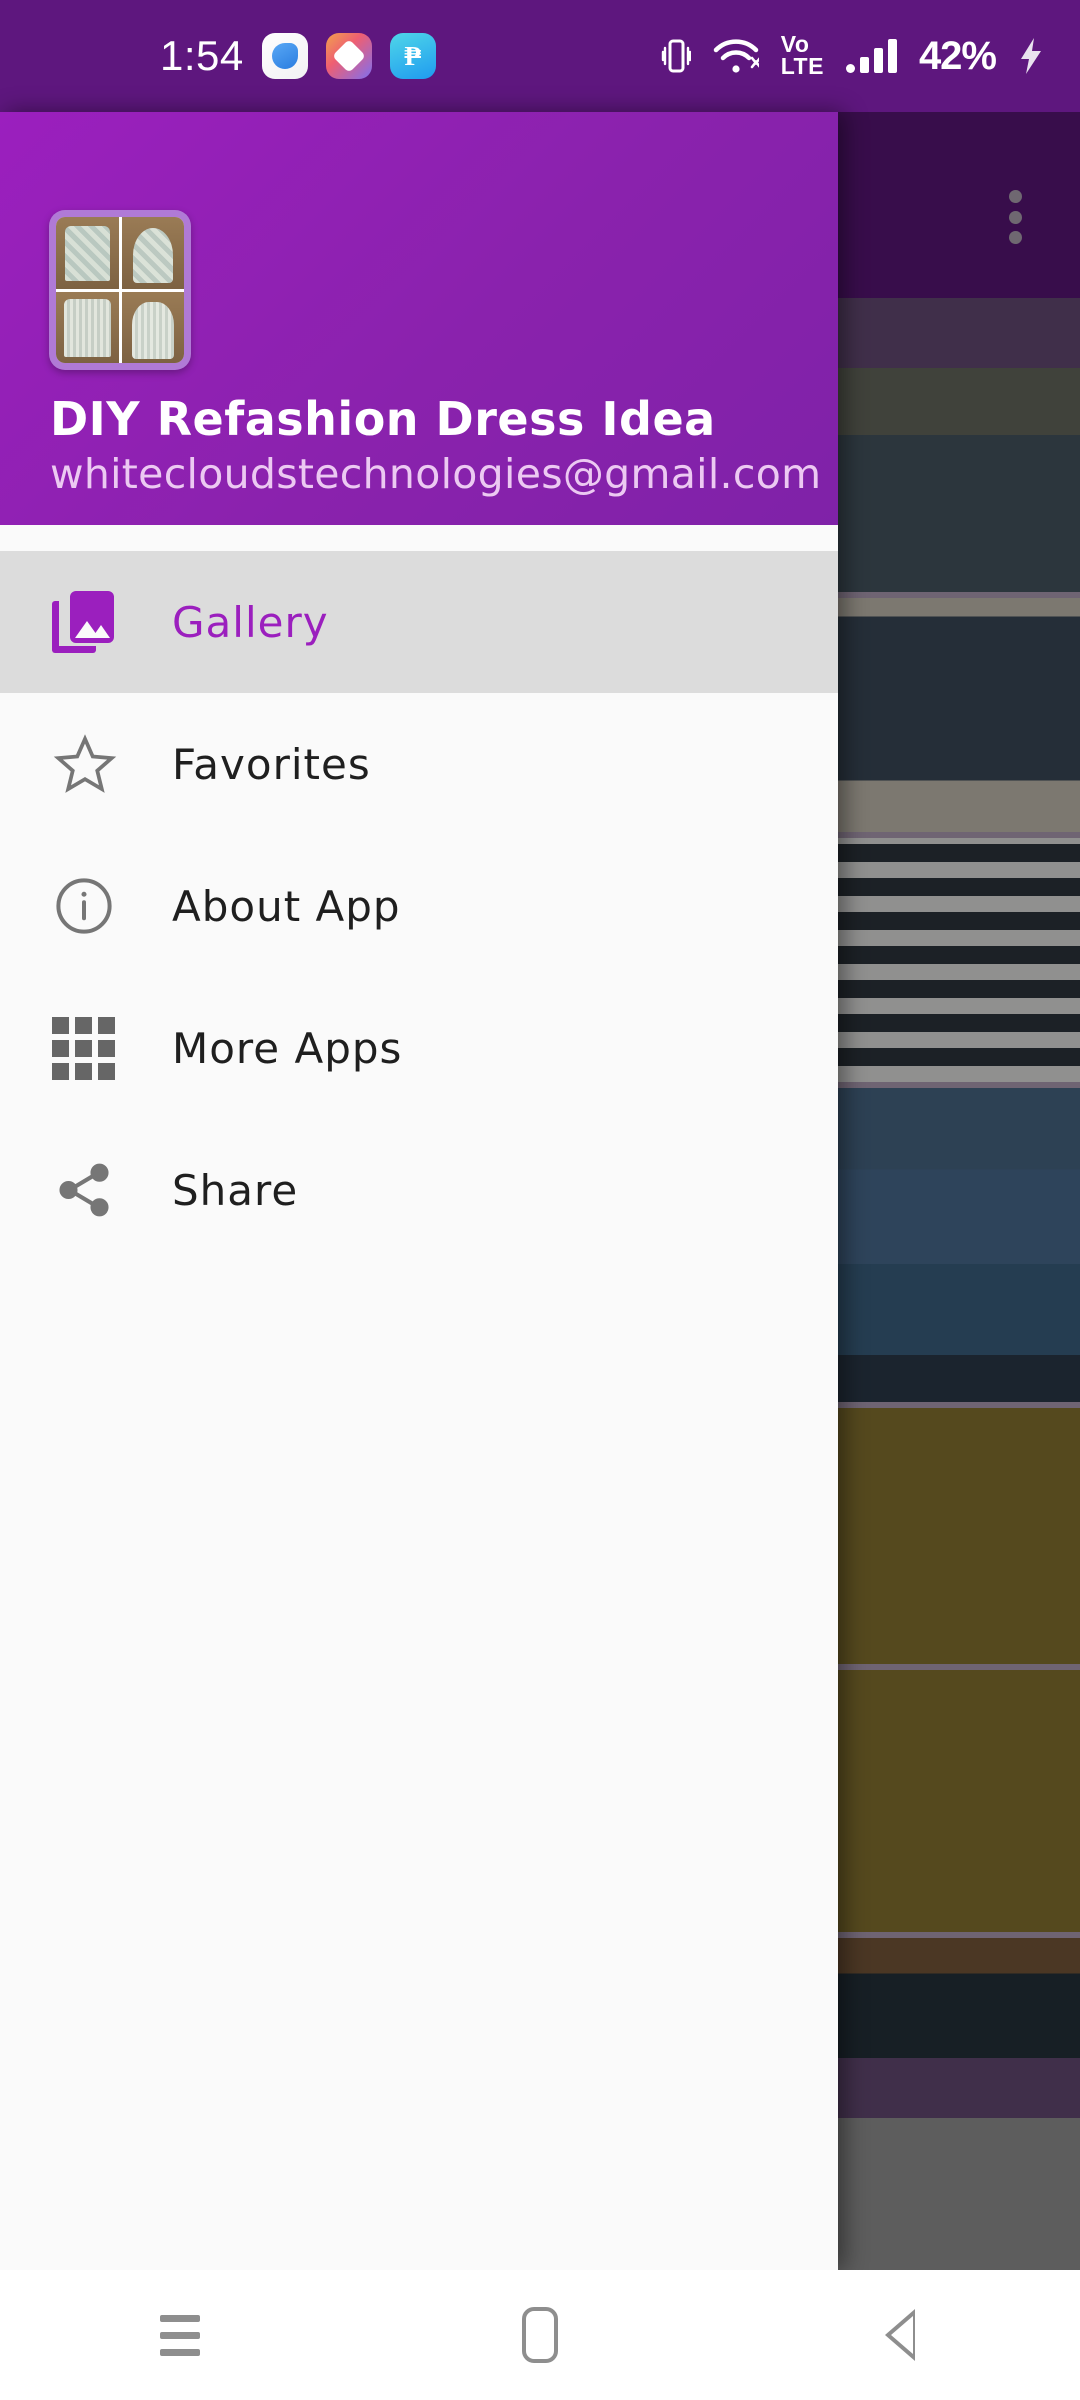 The width and height of the screenshot is (1080, 2400). I want to click on drawer-app-title: DIY Refashion Dress Idea, so click(383, 419).